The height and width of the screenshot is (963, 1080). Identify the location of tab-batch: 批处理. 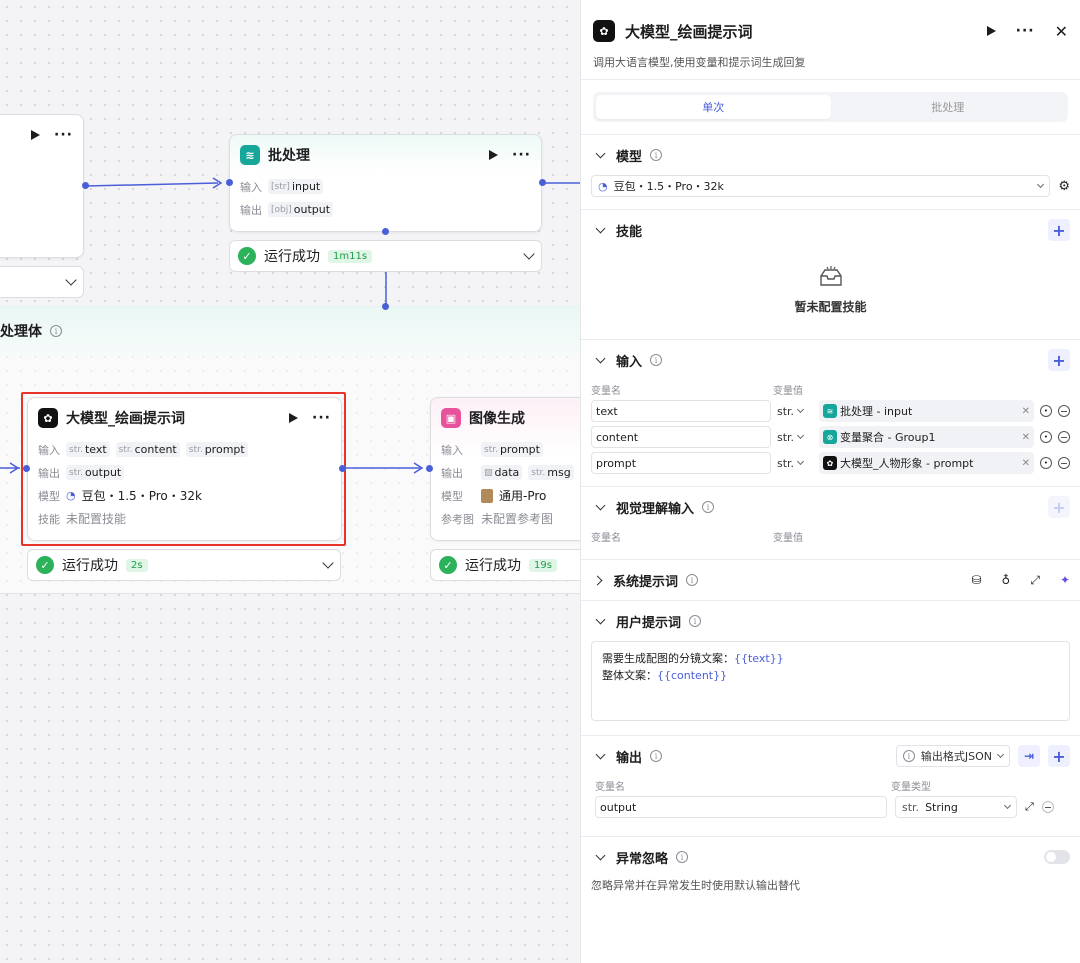
(948, 107).